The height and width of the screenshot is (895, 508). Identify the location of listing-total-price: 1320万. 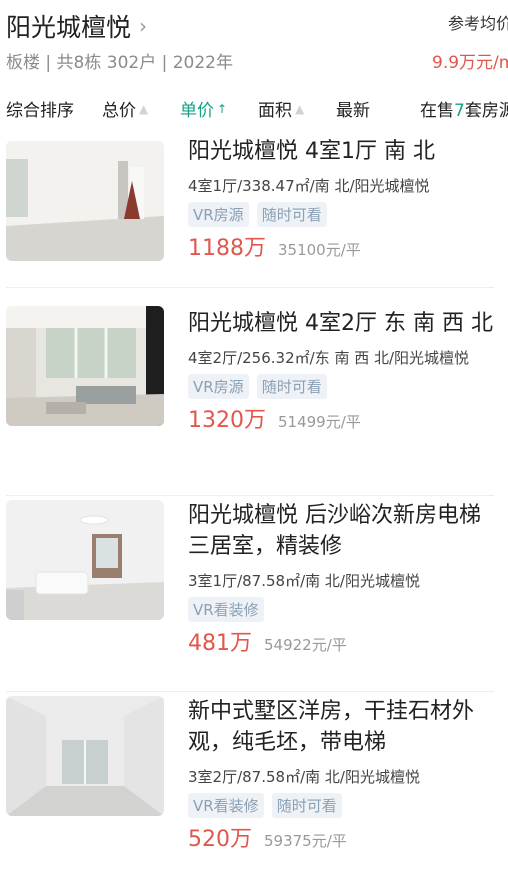
(227, 420).